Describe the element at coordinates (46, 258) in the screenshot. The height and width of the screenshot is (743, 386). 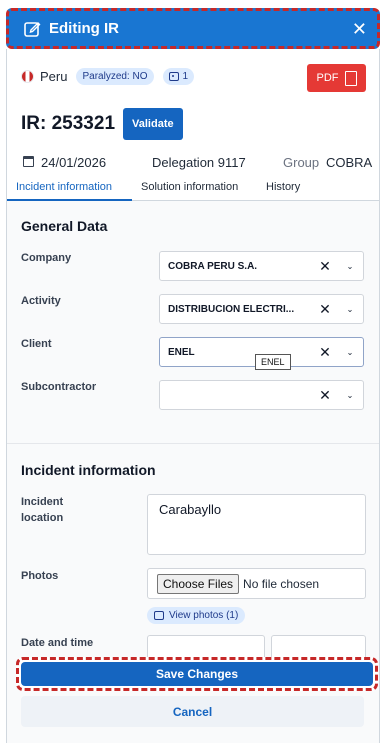
I see `company-label: Company` at that location.